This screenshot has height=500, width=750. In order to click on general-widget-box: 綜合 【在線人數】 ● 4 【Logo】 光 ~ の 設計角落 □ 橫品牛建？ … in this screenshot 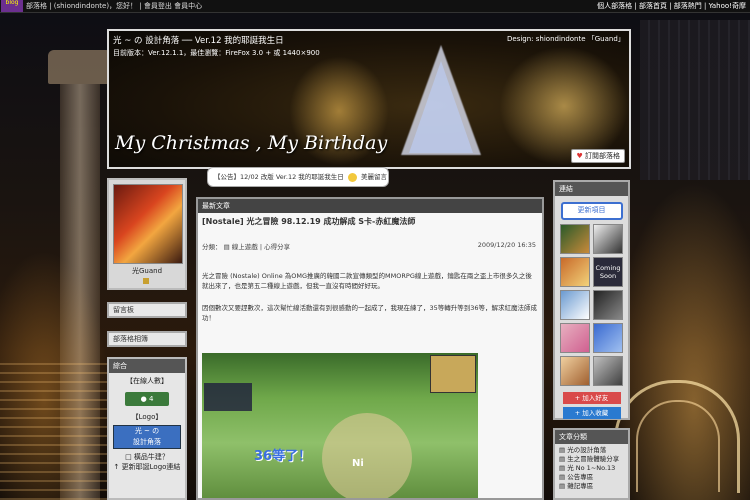, I will do `click(147, 428)`.